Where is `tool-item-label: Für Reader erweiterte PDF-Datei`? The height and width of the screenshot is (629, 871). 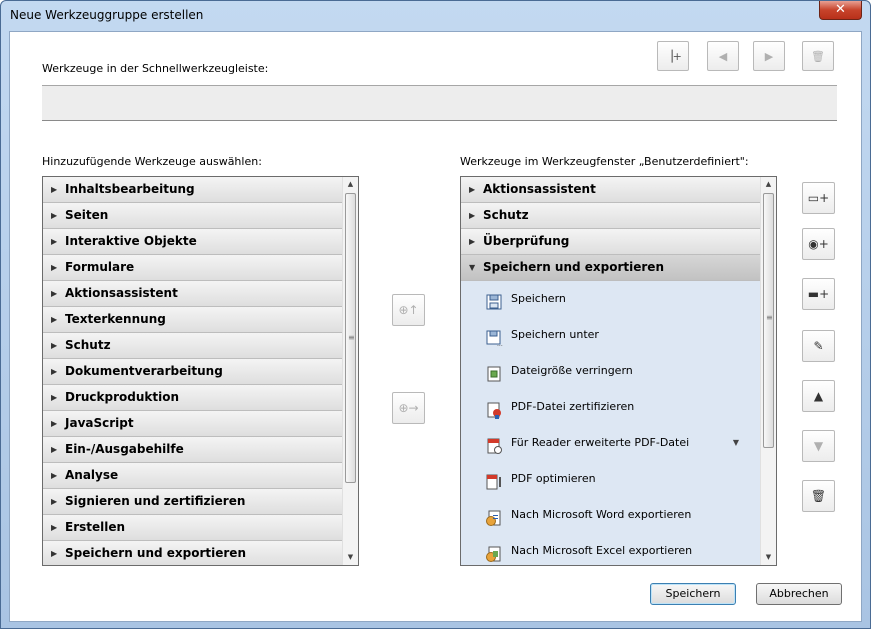
tool-item-label: Für Reader erweiterte PDF-Datei is located at coordinates (600, 442).